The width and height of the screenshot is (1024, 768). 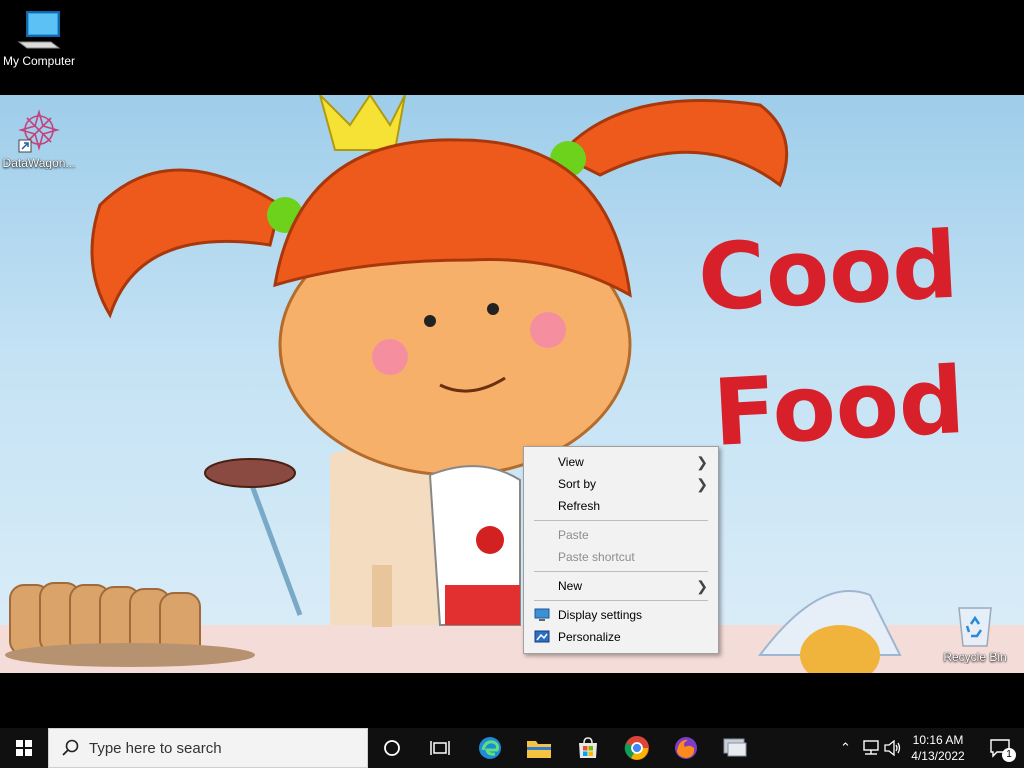 I want to click on menu-item-sort-by: Sort by ❯, so click(x=621, y=484).